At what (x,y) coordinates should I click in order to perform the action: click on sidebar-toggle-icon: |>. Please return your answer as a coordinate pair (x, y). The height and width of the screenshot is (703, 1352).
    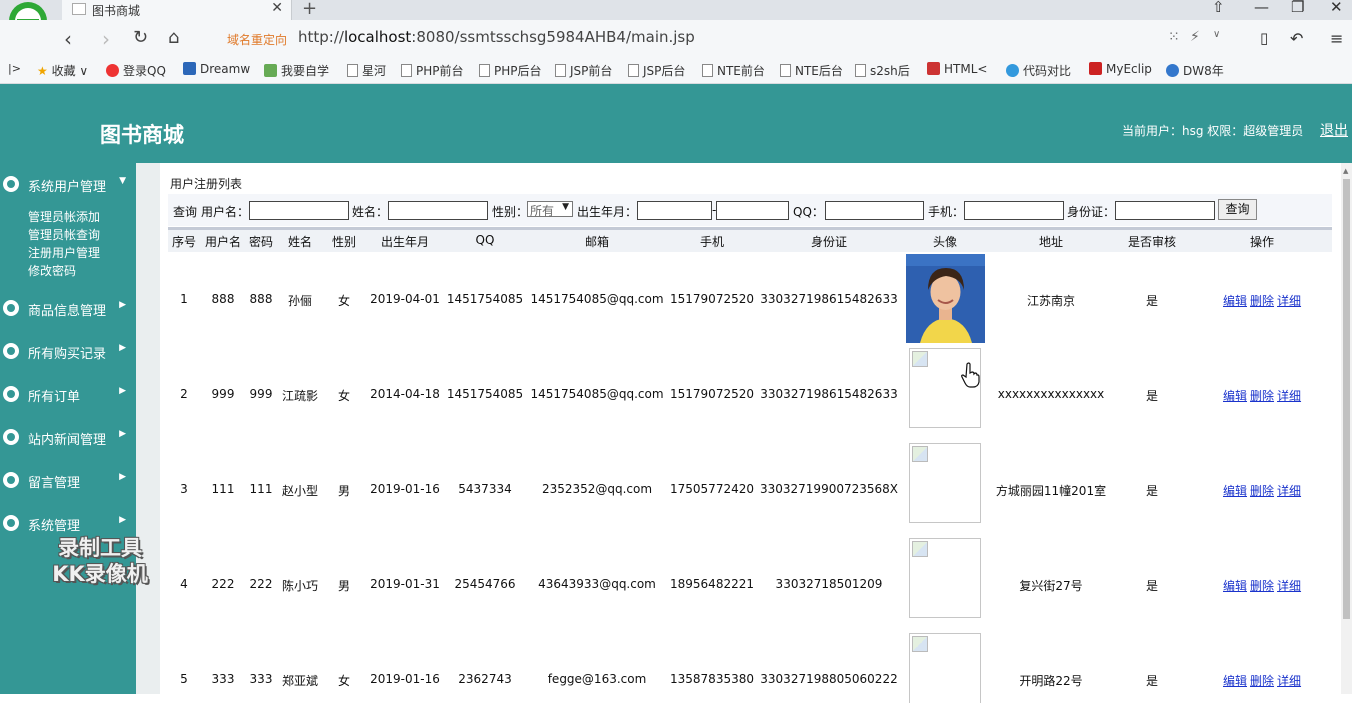
    Looking at the image, I should click on (14, 68).